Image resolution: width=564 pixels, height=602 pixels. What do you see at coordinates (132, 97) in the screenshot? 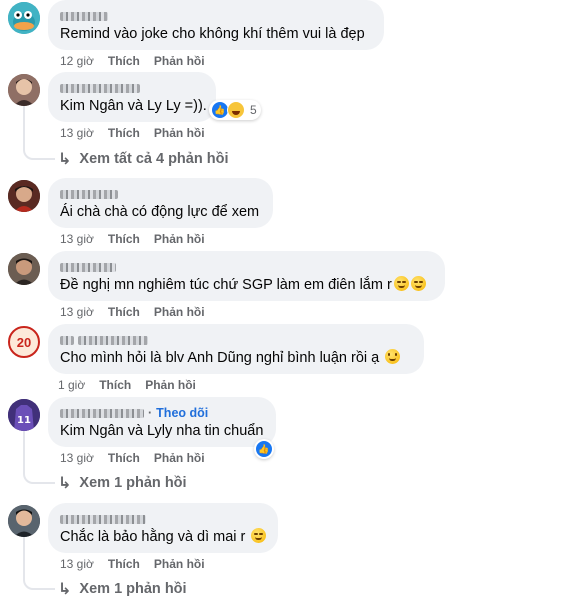
I see `comment-bubble: Kim Ngân và Ly Ly =)).` at bounding box center [132, 97].